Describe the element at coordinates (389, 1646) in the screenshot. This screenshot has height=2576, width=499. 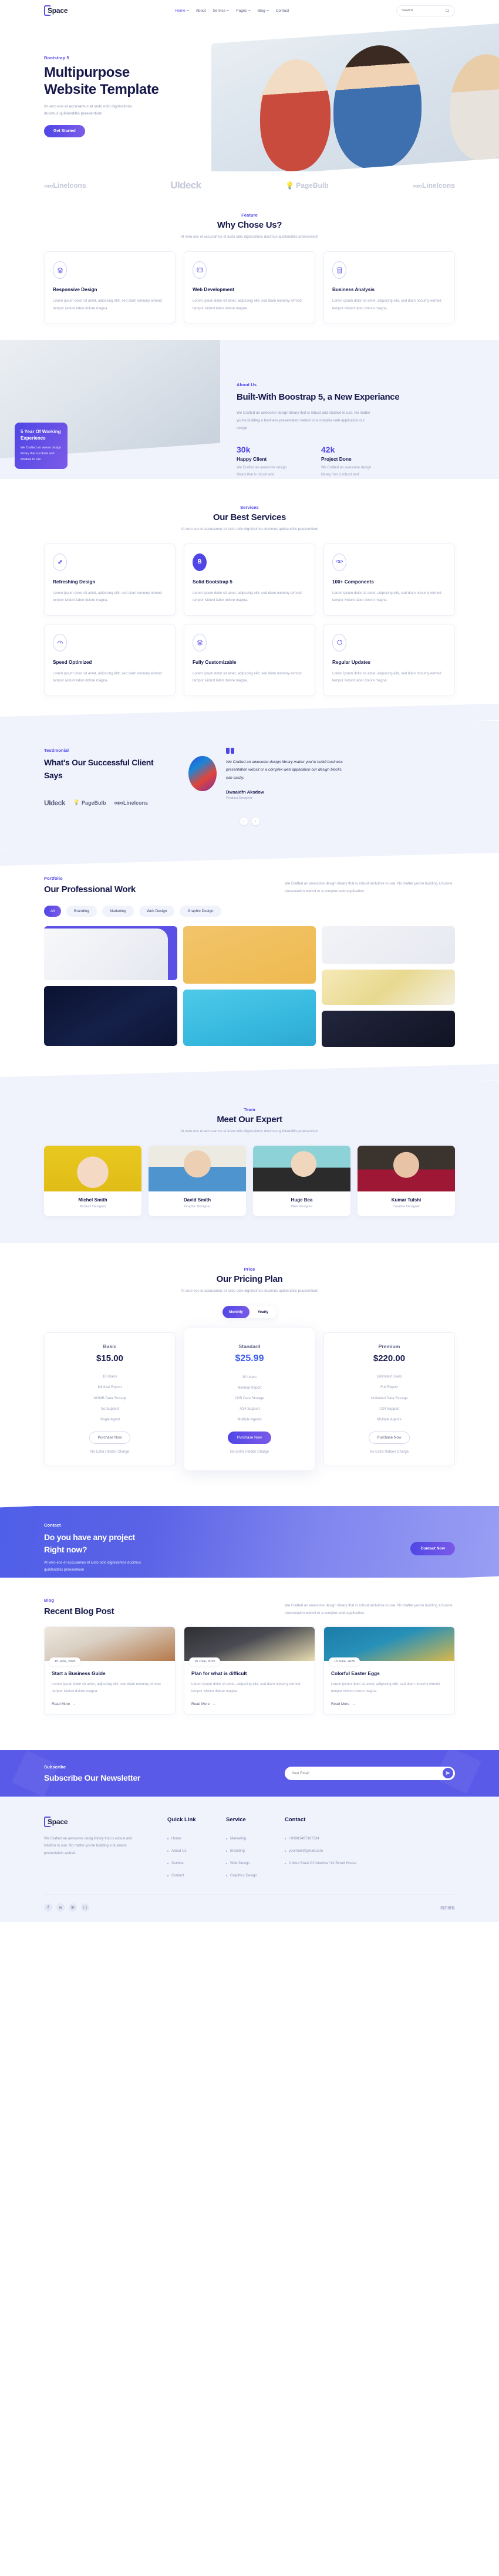
I see `post-photo: 15 June, 2025` at that location.